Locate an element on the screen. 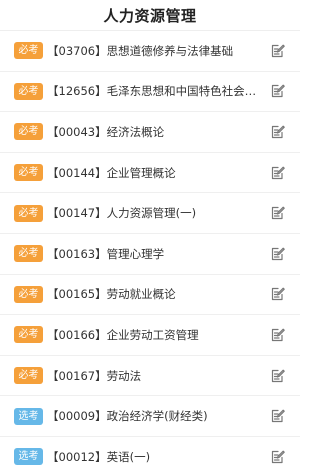 The width and height of the screenshot is (320, 465). course-name: 【00147】人力资源管理(一) is located at coordinates (122, 213).